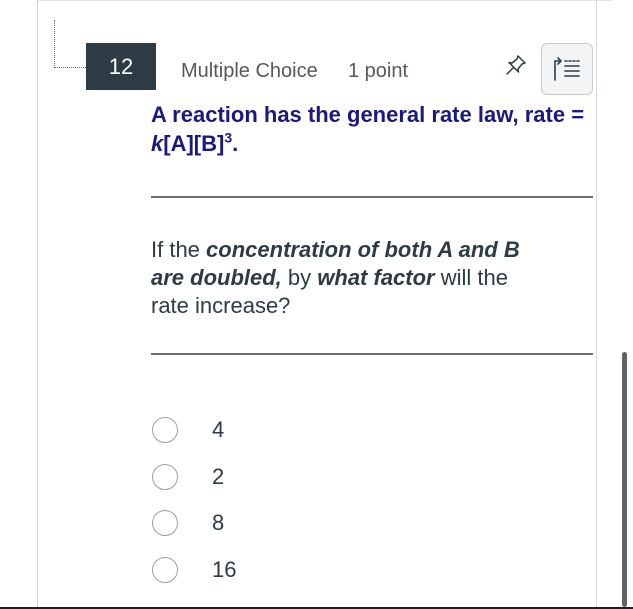  What do you see at coordinates (372, 354) in the screenshot?
I see `divider-bottom` at bounding box center [372, 354].